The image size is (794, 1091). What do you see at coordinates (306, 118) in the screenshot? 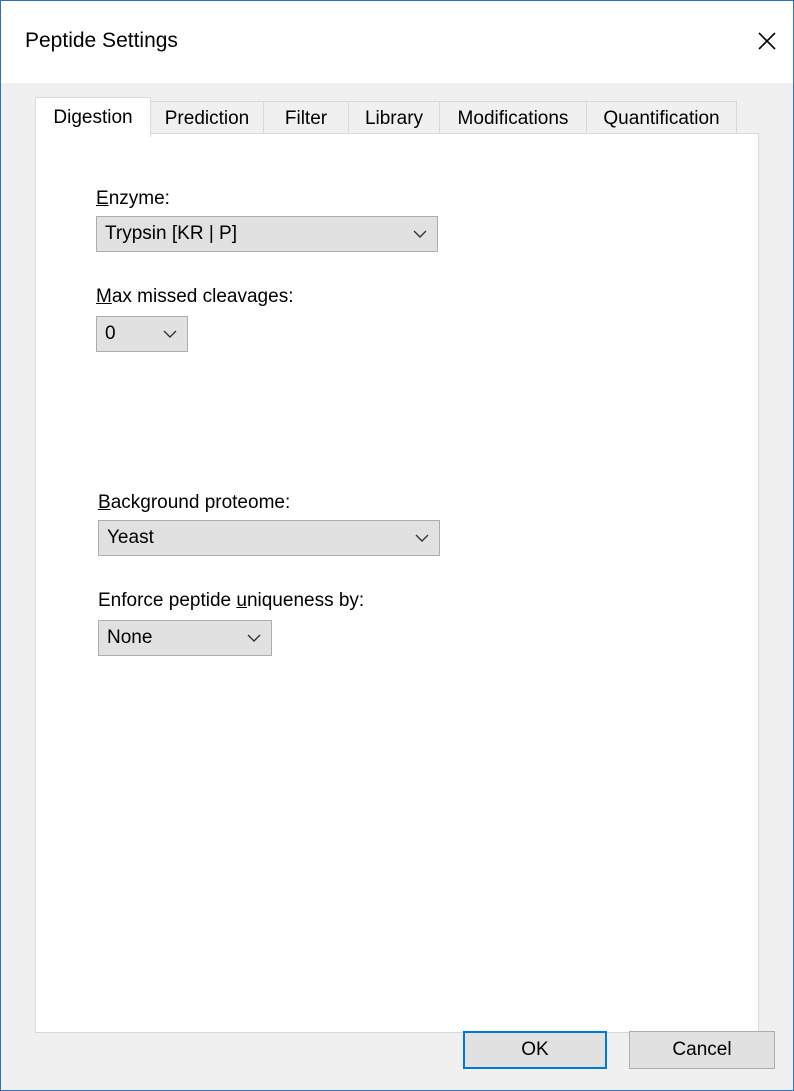
I see `tab-filter: Filter` at bounding box center [306, 118].